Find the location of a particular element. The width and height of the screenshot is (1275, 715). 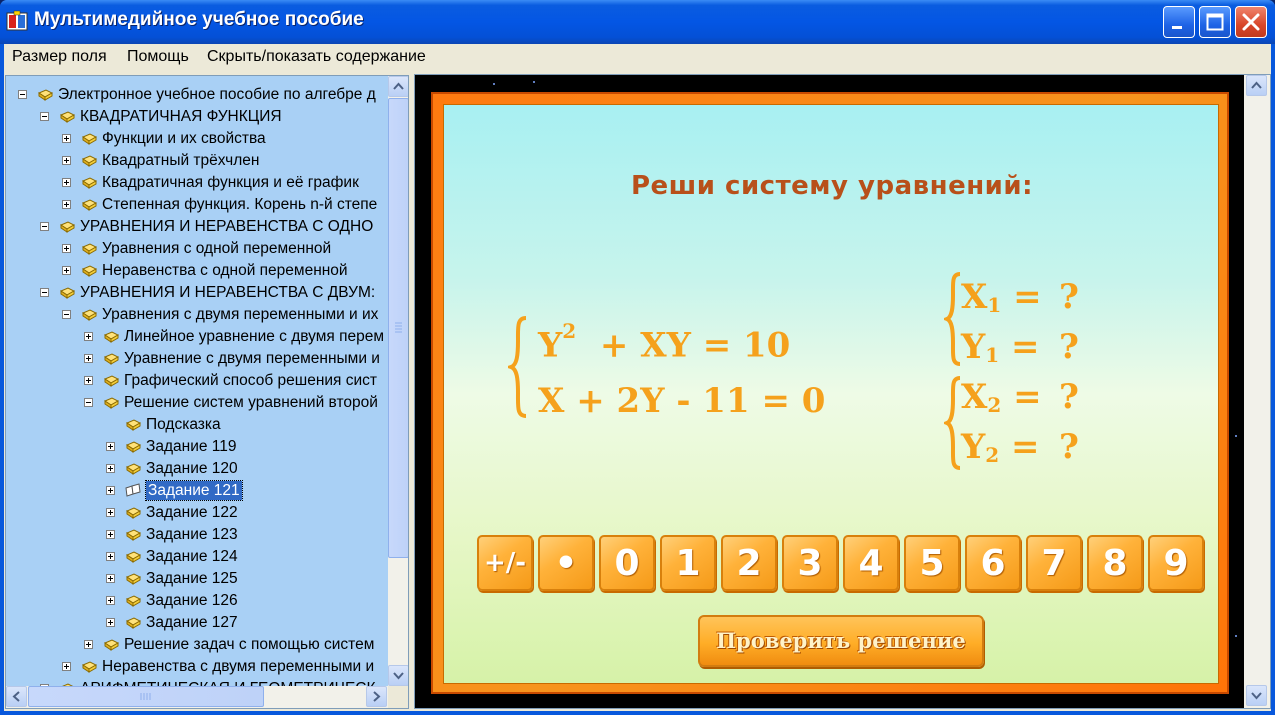

menu-field-size: Размер поля is located at coordinates (59, 57).